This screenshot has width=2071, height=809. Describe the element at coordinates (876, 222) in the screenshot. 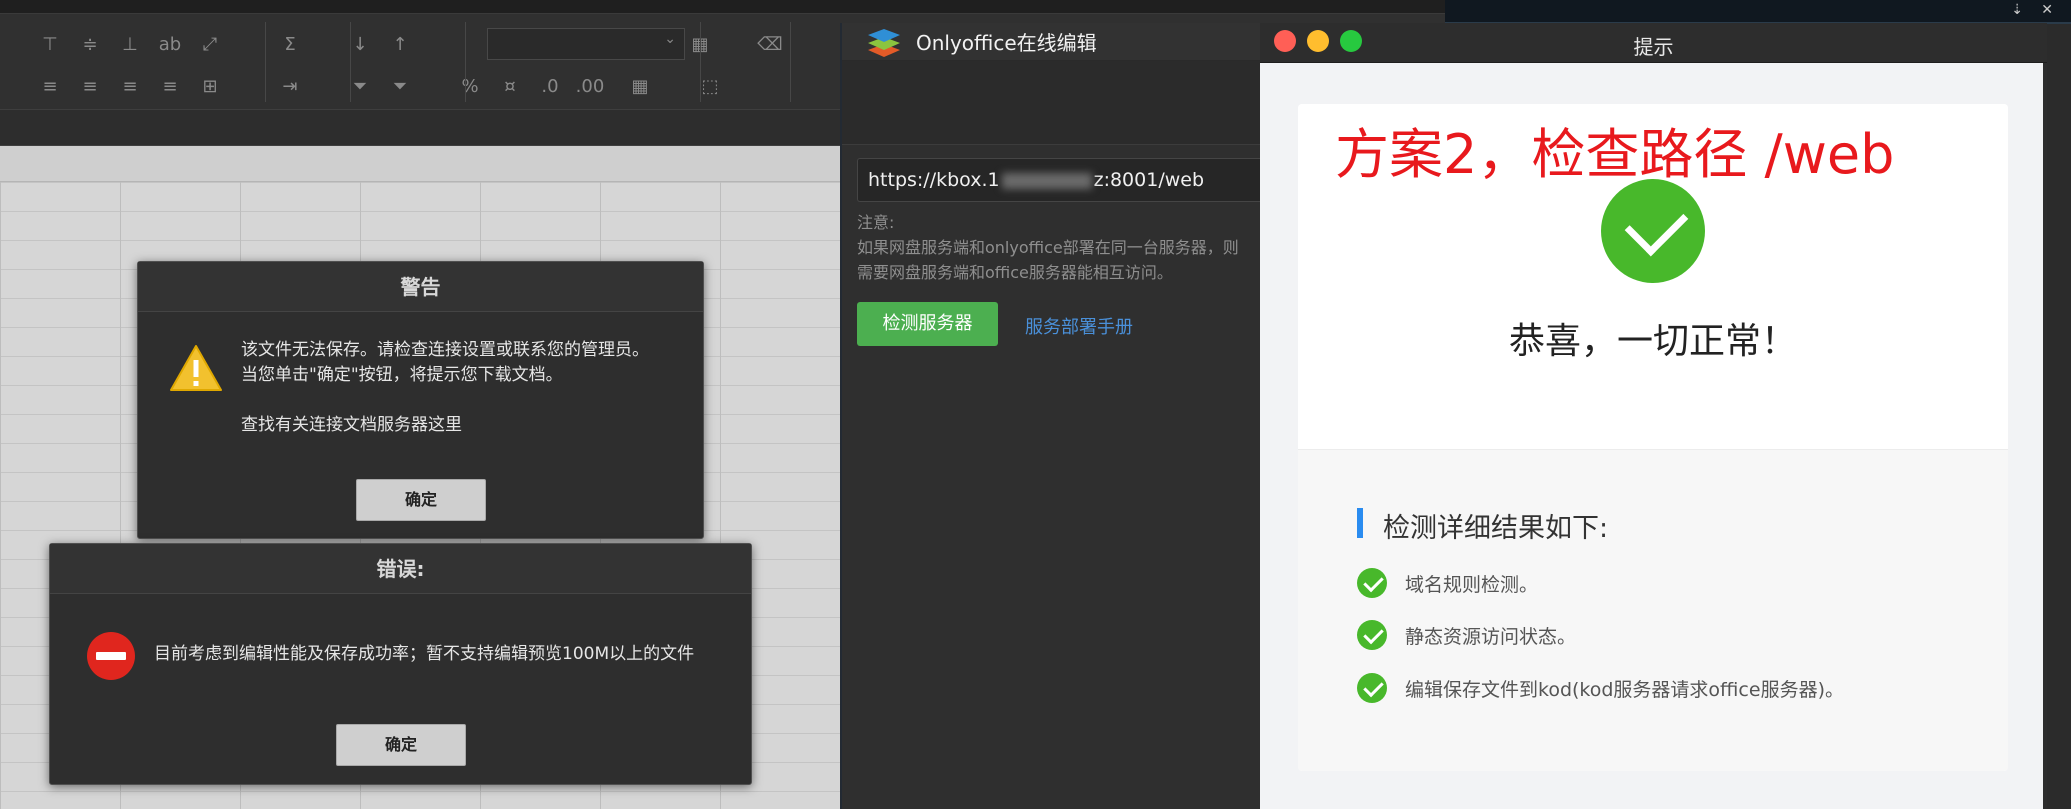

I see `note-label: 注意:` at that location.